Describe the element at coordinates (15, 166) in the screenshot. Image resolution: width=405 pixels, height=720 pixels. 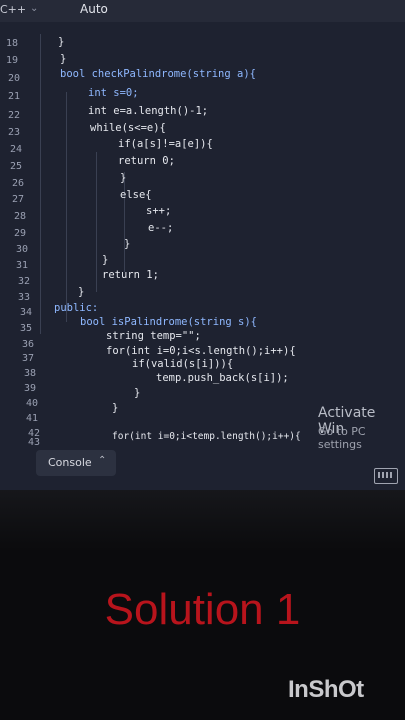
I see `line-number: 25` at that location.